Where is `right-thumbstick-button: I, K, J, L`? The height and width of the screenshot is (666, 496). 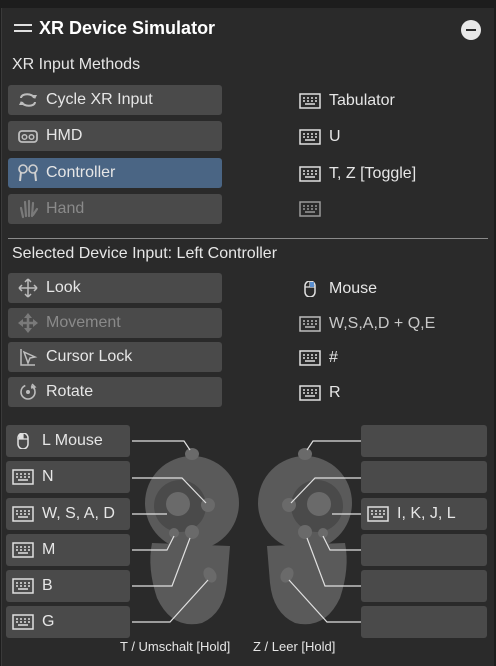
right-thumbstick-button: I, K, J, L is located at coordinates (424, 514).